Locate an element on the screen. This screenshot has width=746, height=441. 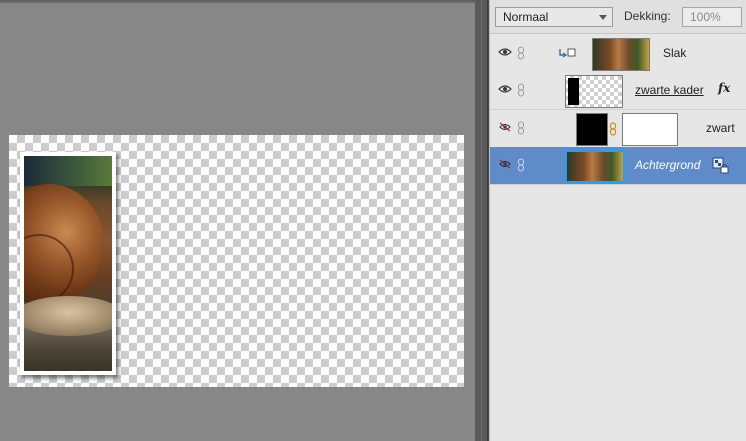
opacity-field: 100% is located at coordinates (712, 17).